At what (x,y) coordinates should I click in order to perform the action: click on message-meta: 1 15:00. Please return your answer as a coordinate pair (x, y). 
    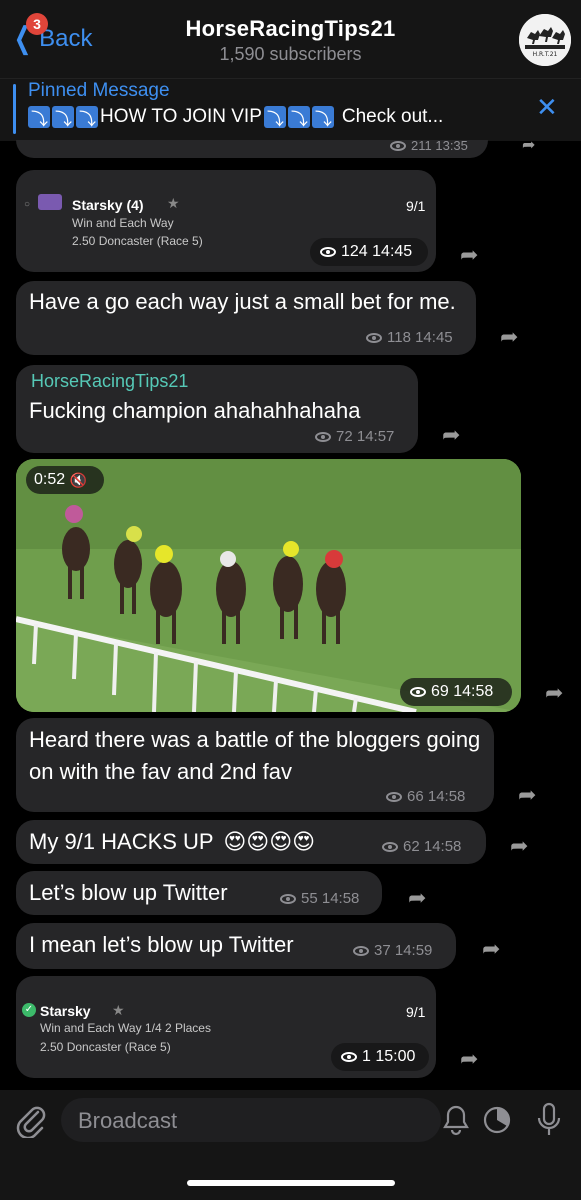
    Looking at the image, I should click on (380, 1057).